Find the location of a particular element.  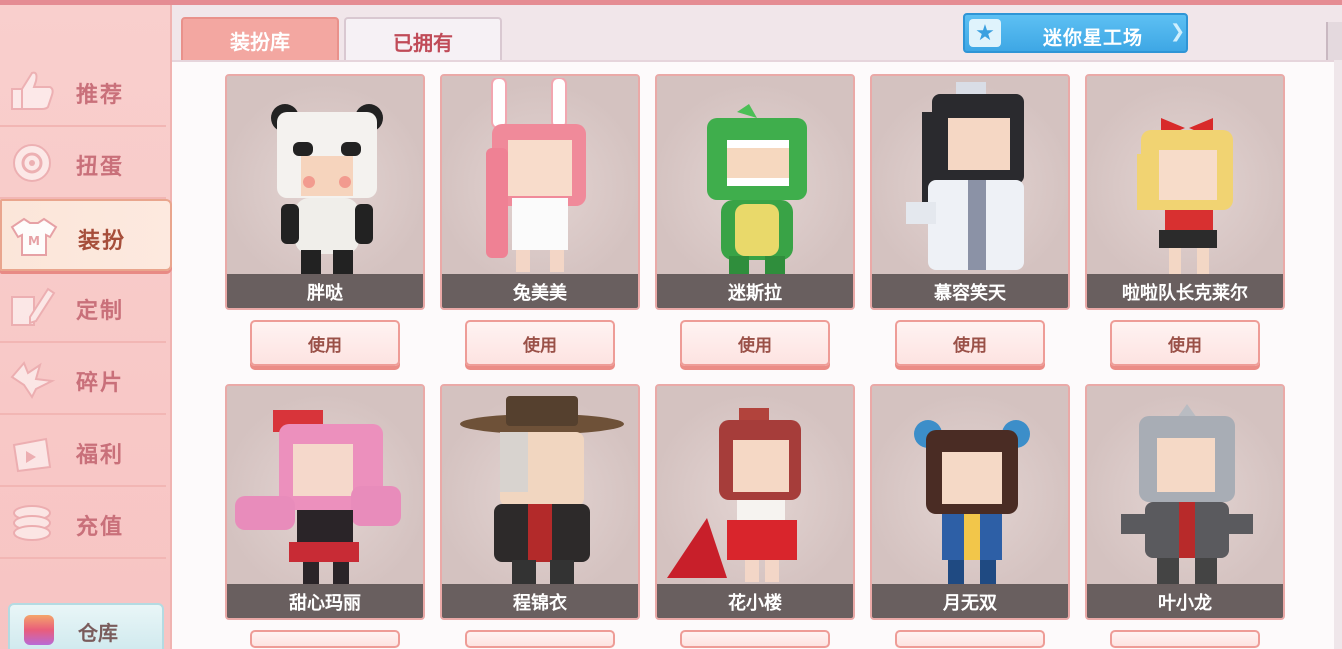

costume-card: 兔美美 is located at coordinates (540, 192).